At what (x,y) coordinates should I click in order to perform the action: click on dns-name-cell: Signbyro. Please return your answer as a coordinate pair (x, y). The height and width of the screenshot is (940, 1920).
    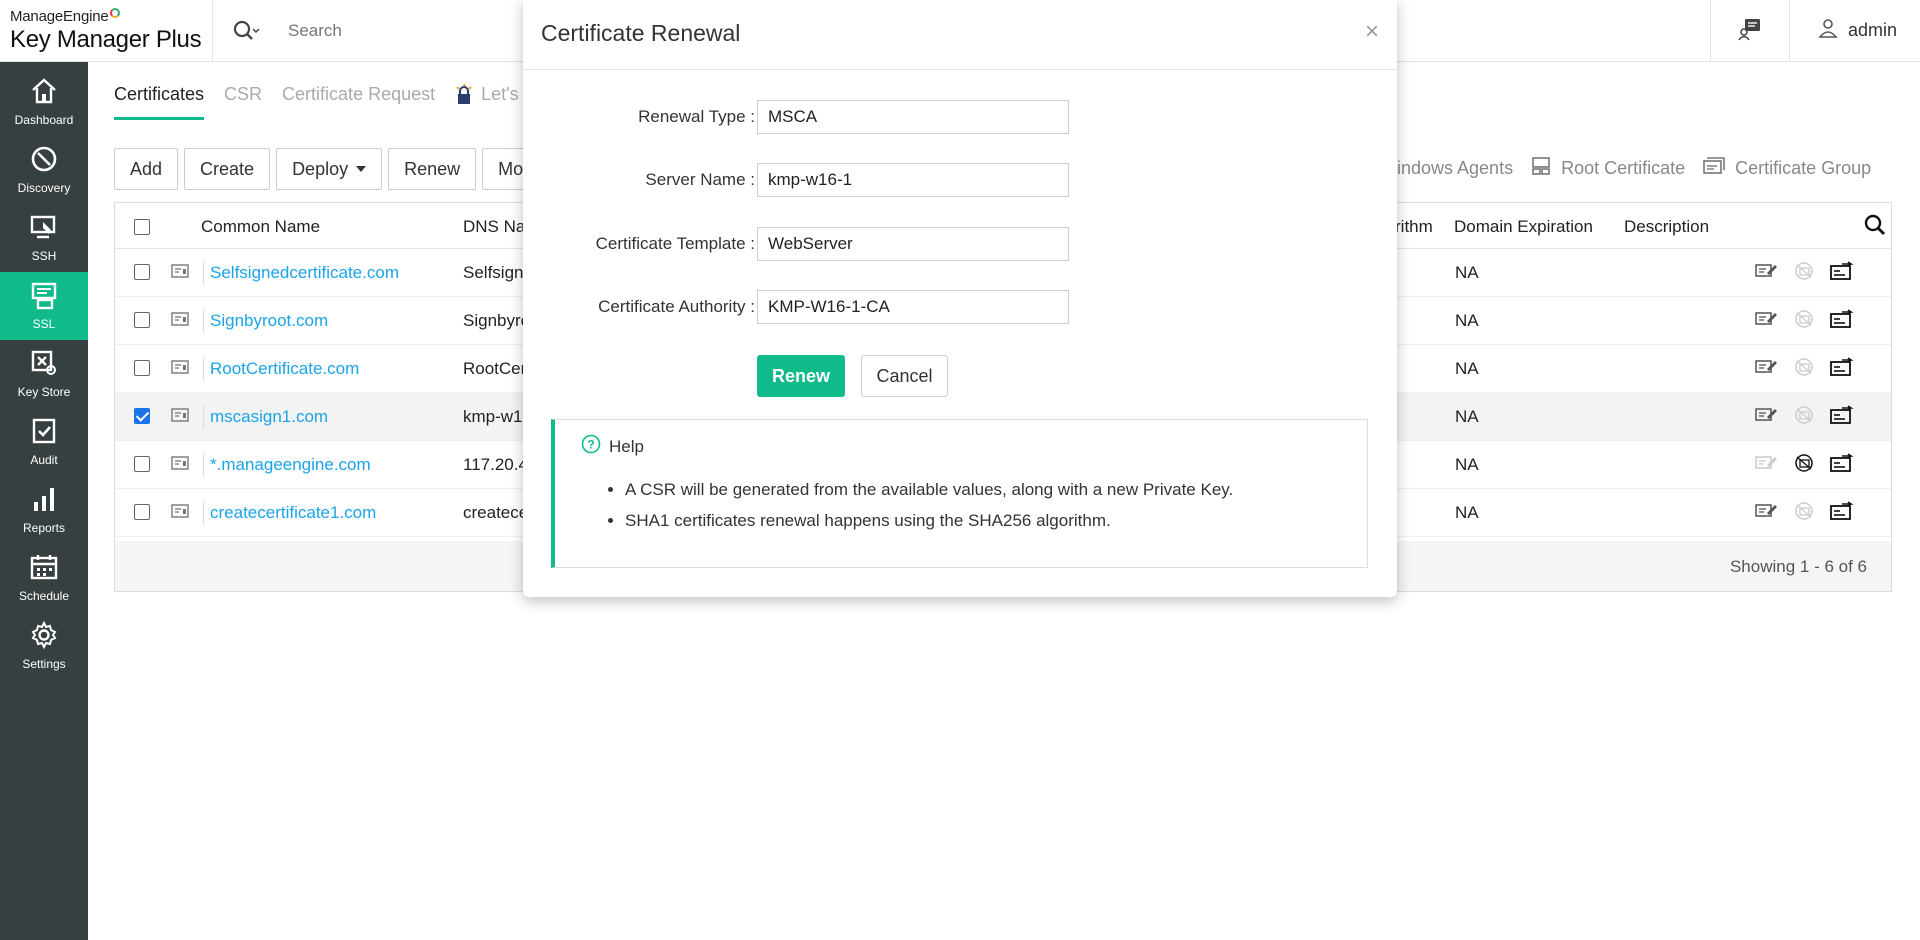
    Looking at the image, I should click on (497, 320).